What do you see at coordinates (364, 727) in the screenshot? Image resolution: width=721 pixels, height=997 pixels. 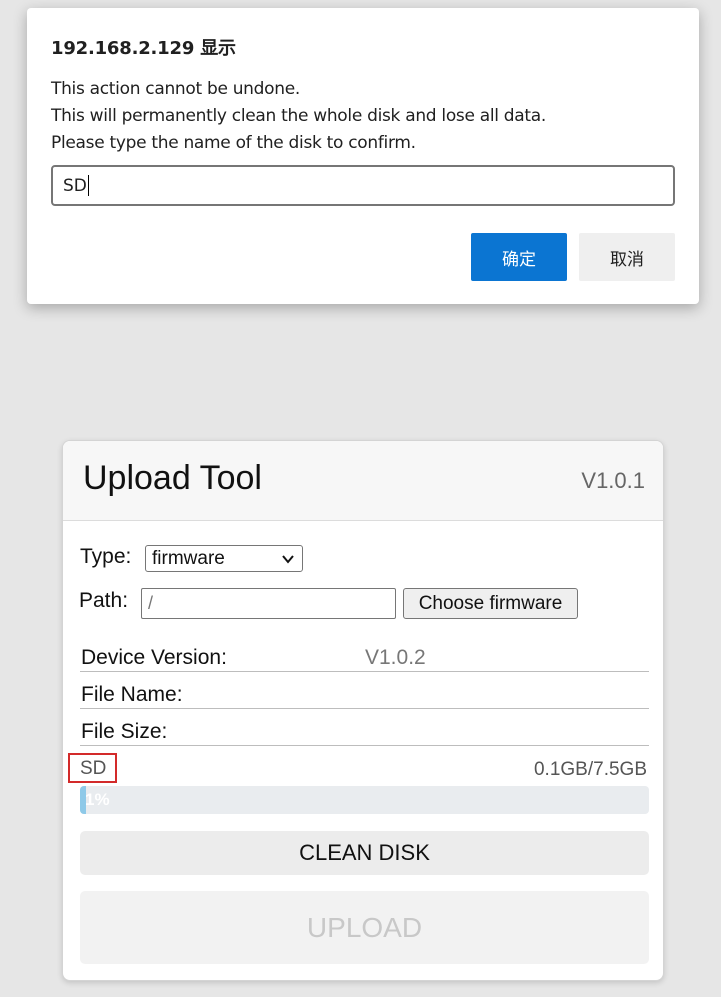 I see `file-size-row: File Size:` at bounding box center [364, 727].